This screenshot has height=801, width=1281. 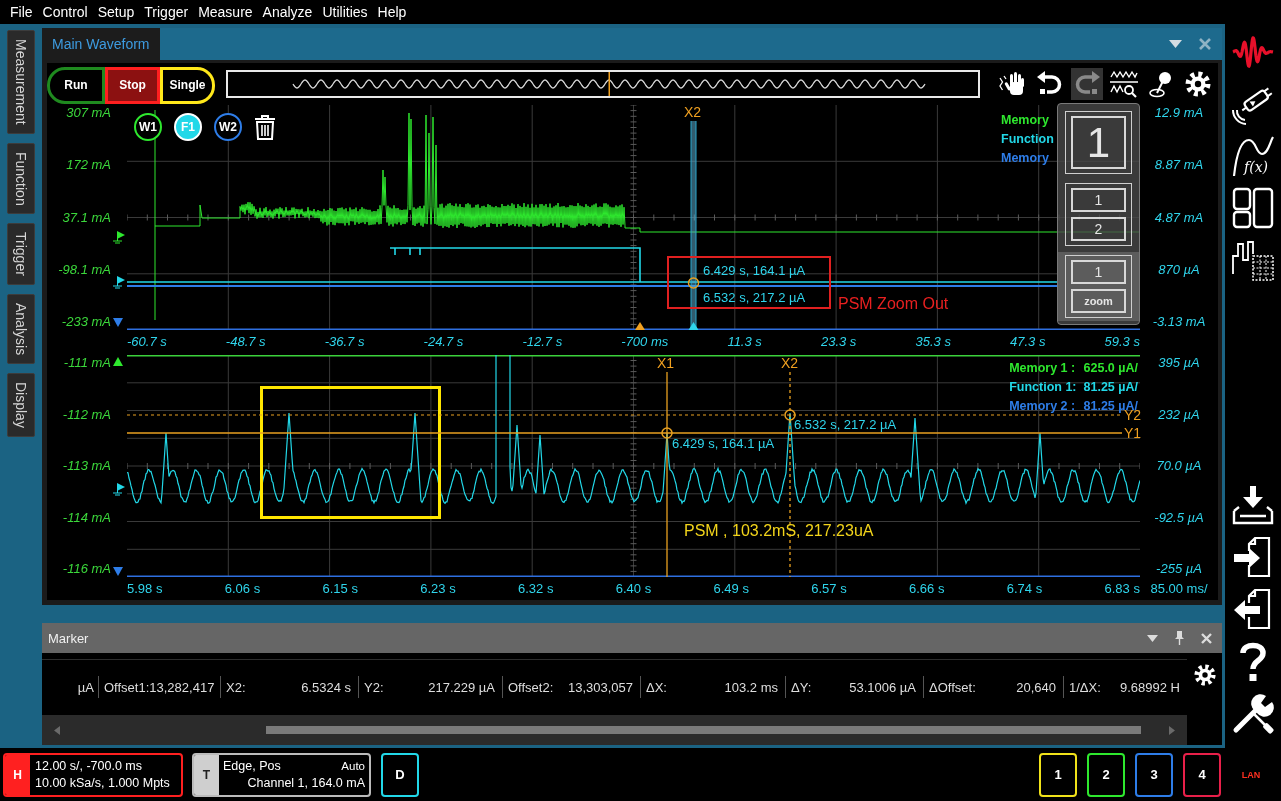 What do you see at coordinates (68, 638) in the screenshot?
I see `panel-title: Marker` at bounding box center [68, 638].